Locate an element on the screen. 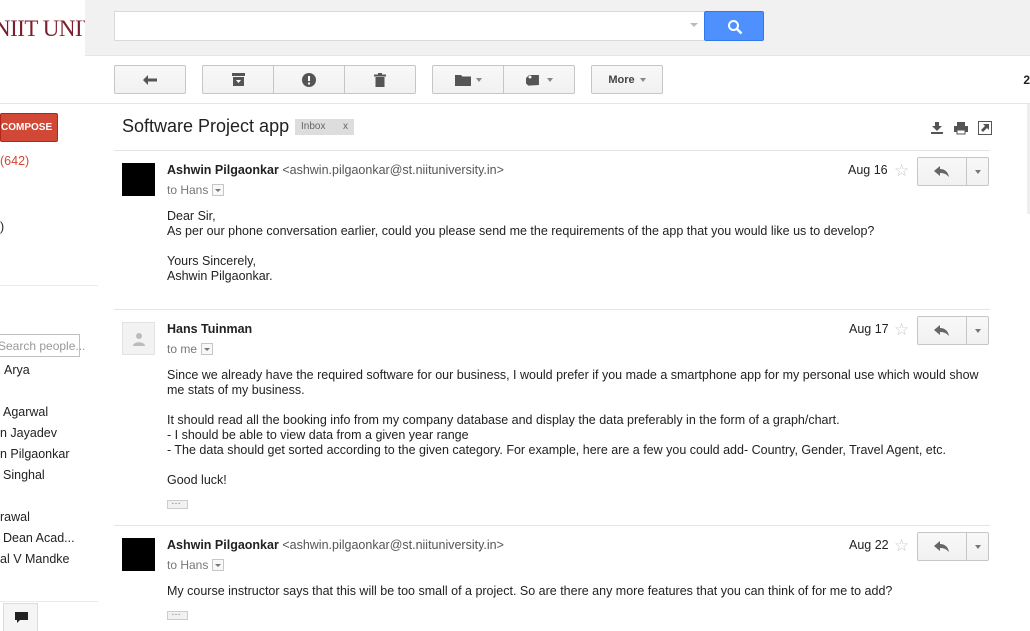  new-window-icon is located at coordinates (985, 128).